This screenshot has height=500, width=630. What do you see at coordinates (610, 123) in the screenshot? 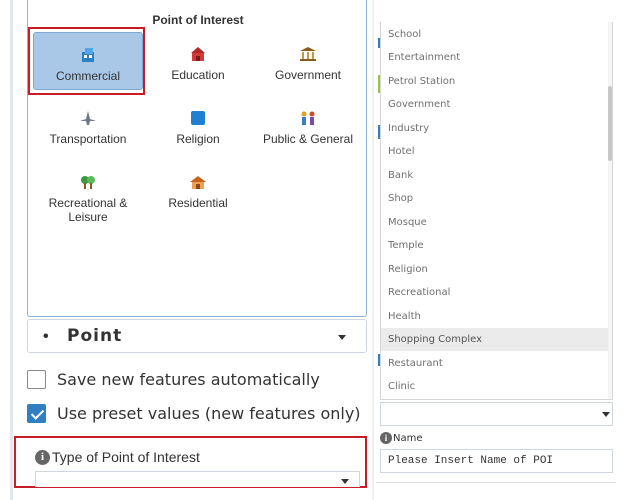
I see `scrollbar-thumb` at bounding box center [610, 123].